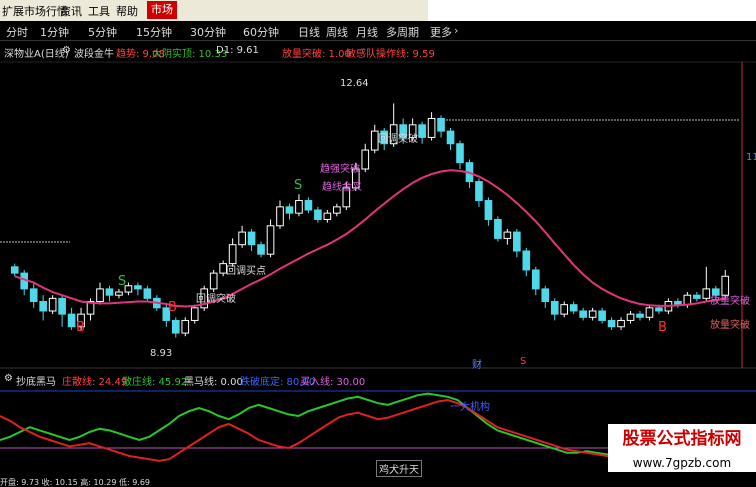 The height and width of the screenshot is (487, 756). What do you see at coordinates (340, 169) in the screenshot?
I see `break-strong-label: 趋强突破` at bounding box center [340, 169].